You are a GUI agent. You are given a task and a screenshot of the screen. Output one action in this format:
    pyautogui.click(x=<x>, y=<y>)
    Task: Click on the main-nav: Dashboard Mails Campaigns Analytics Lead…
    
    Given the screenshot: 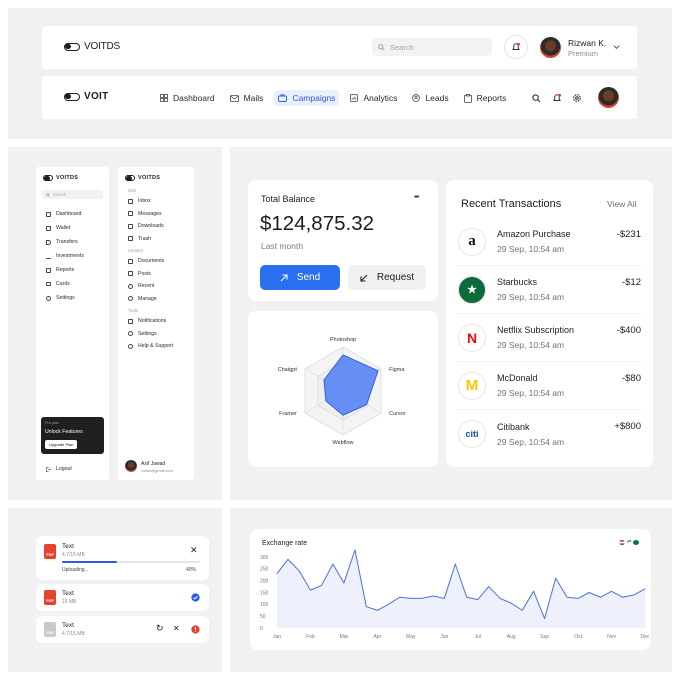 What is the action you would take?
    pyautogui.click(x=333, y=98)
    